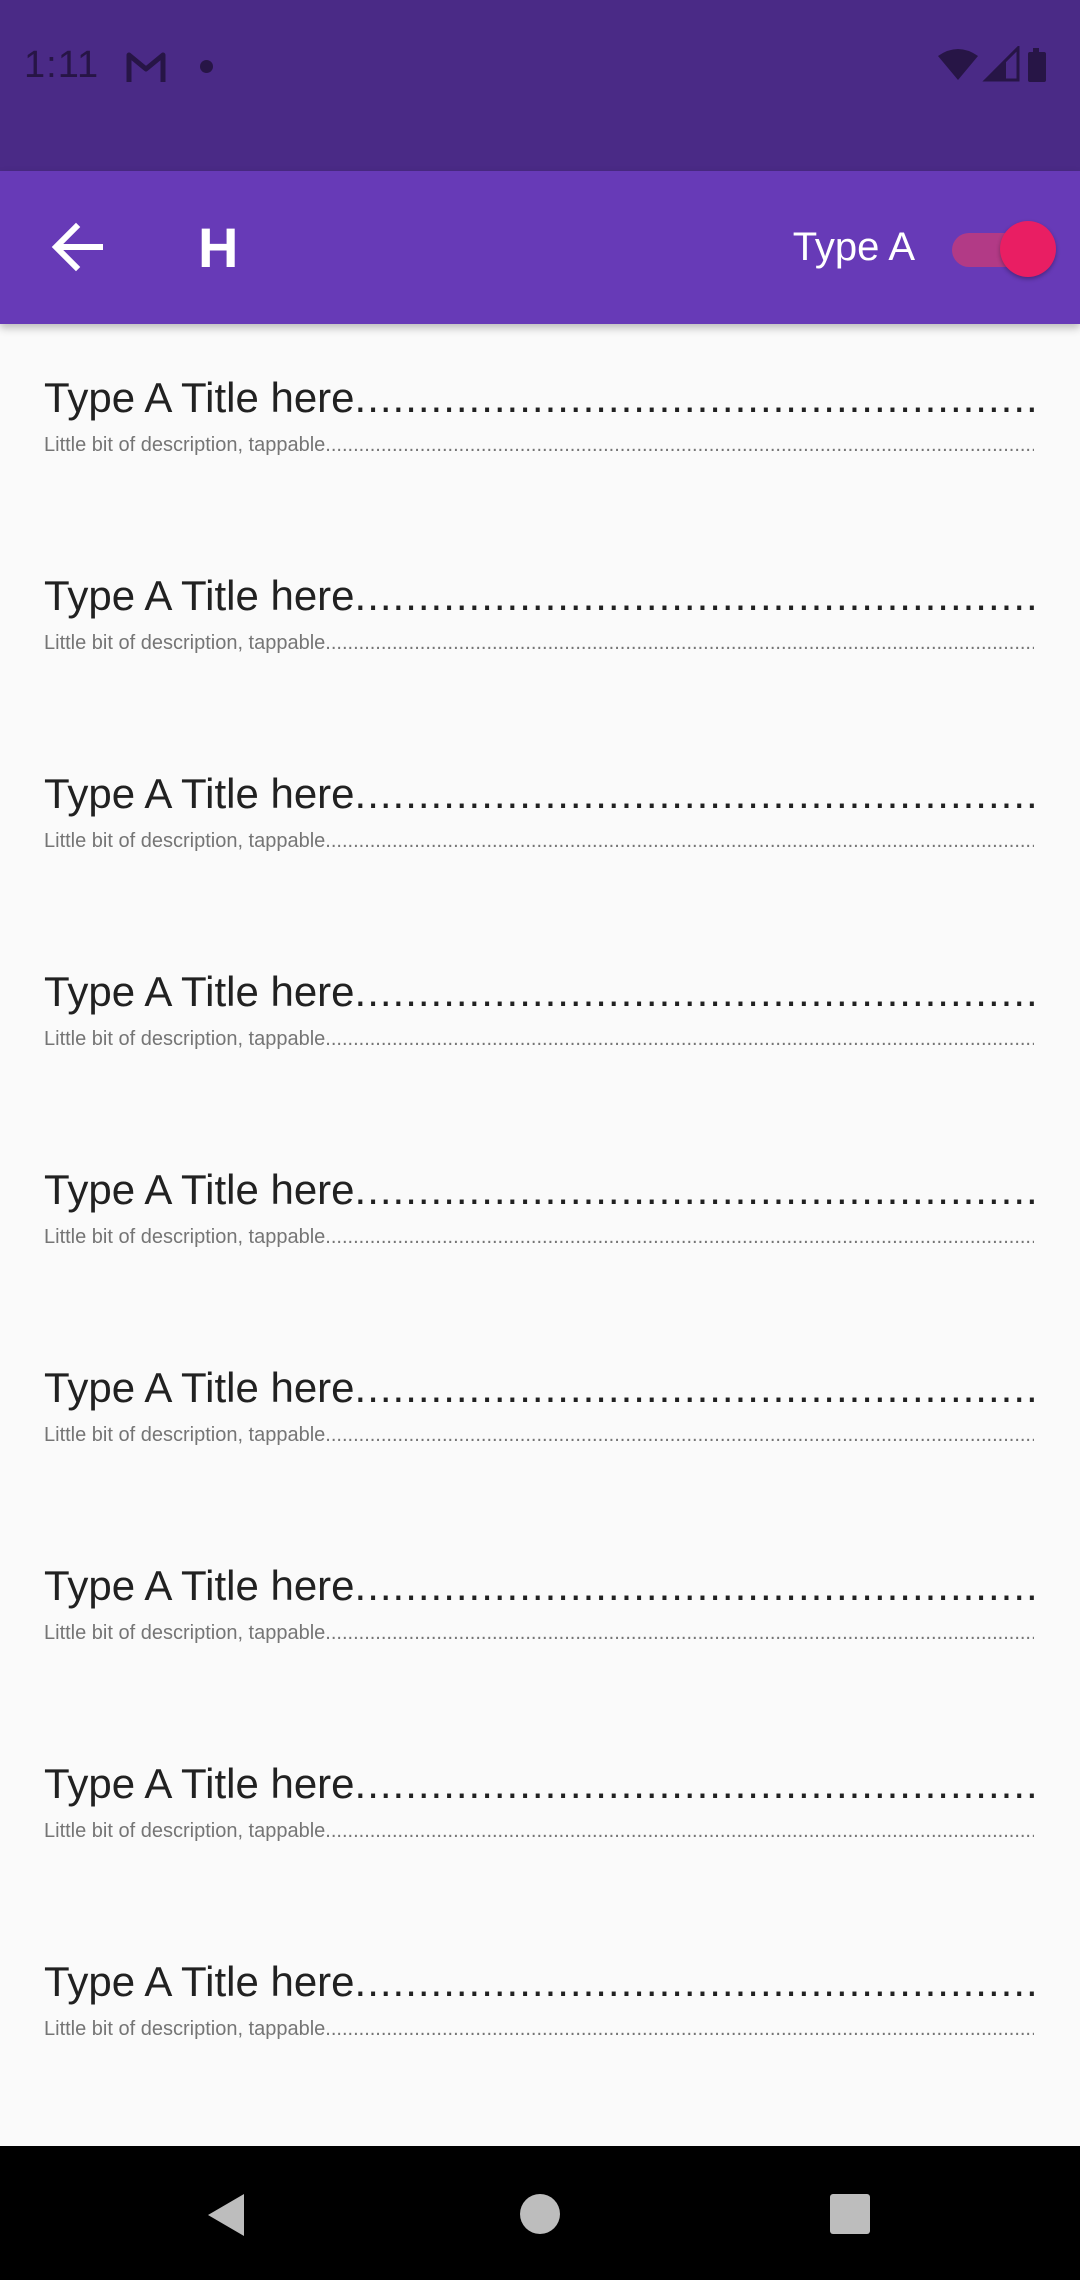 Image resolution: width=1080 pixels, height=2280 pixels. Describe the element at coordinates (62, 65) in the screenshot. I see `status-time: 1:11` at that location.